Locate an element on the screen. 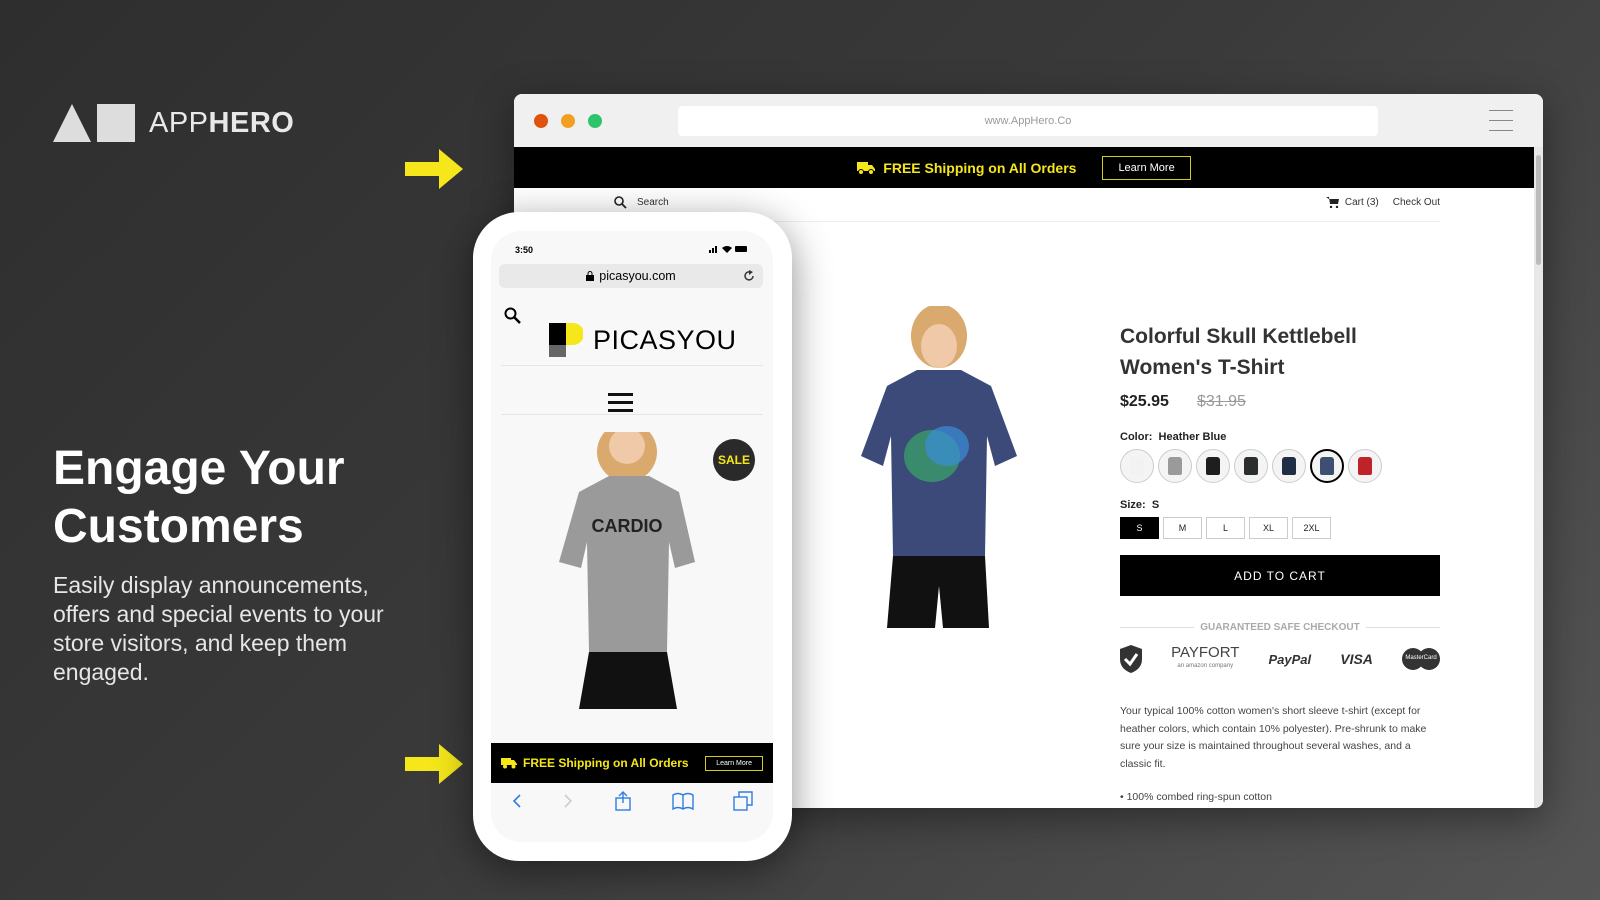 The width and height of the screenshot is (1600, 900). product-price: $25.95 is located at coordinates (1144, 401).